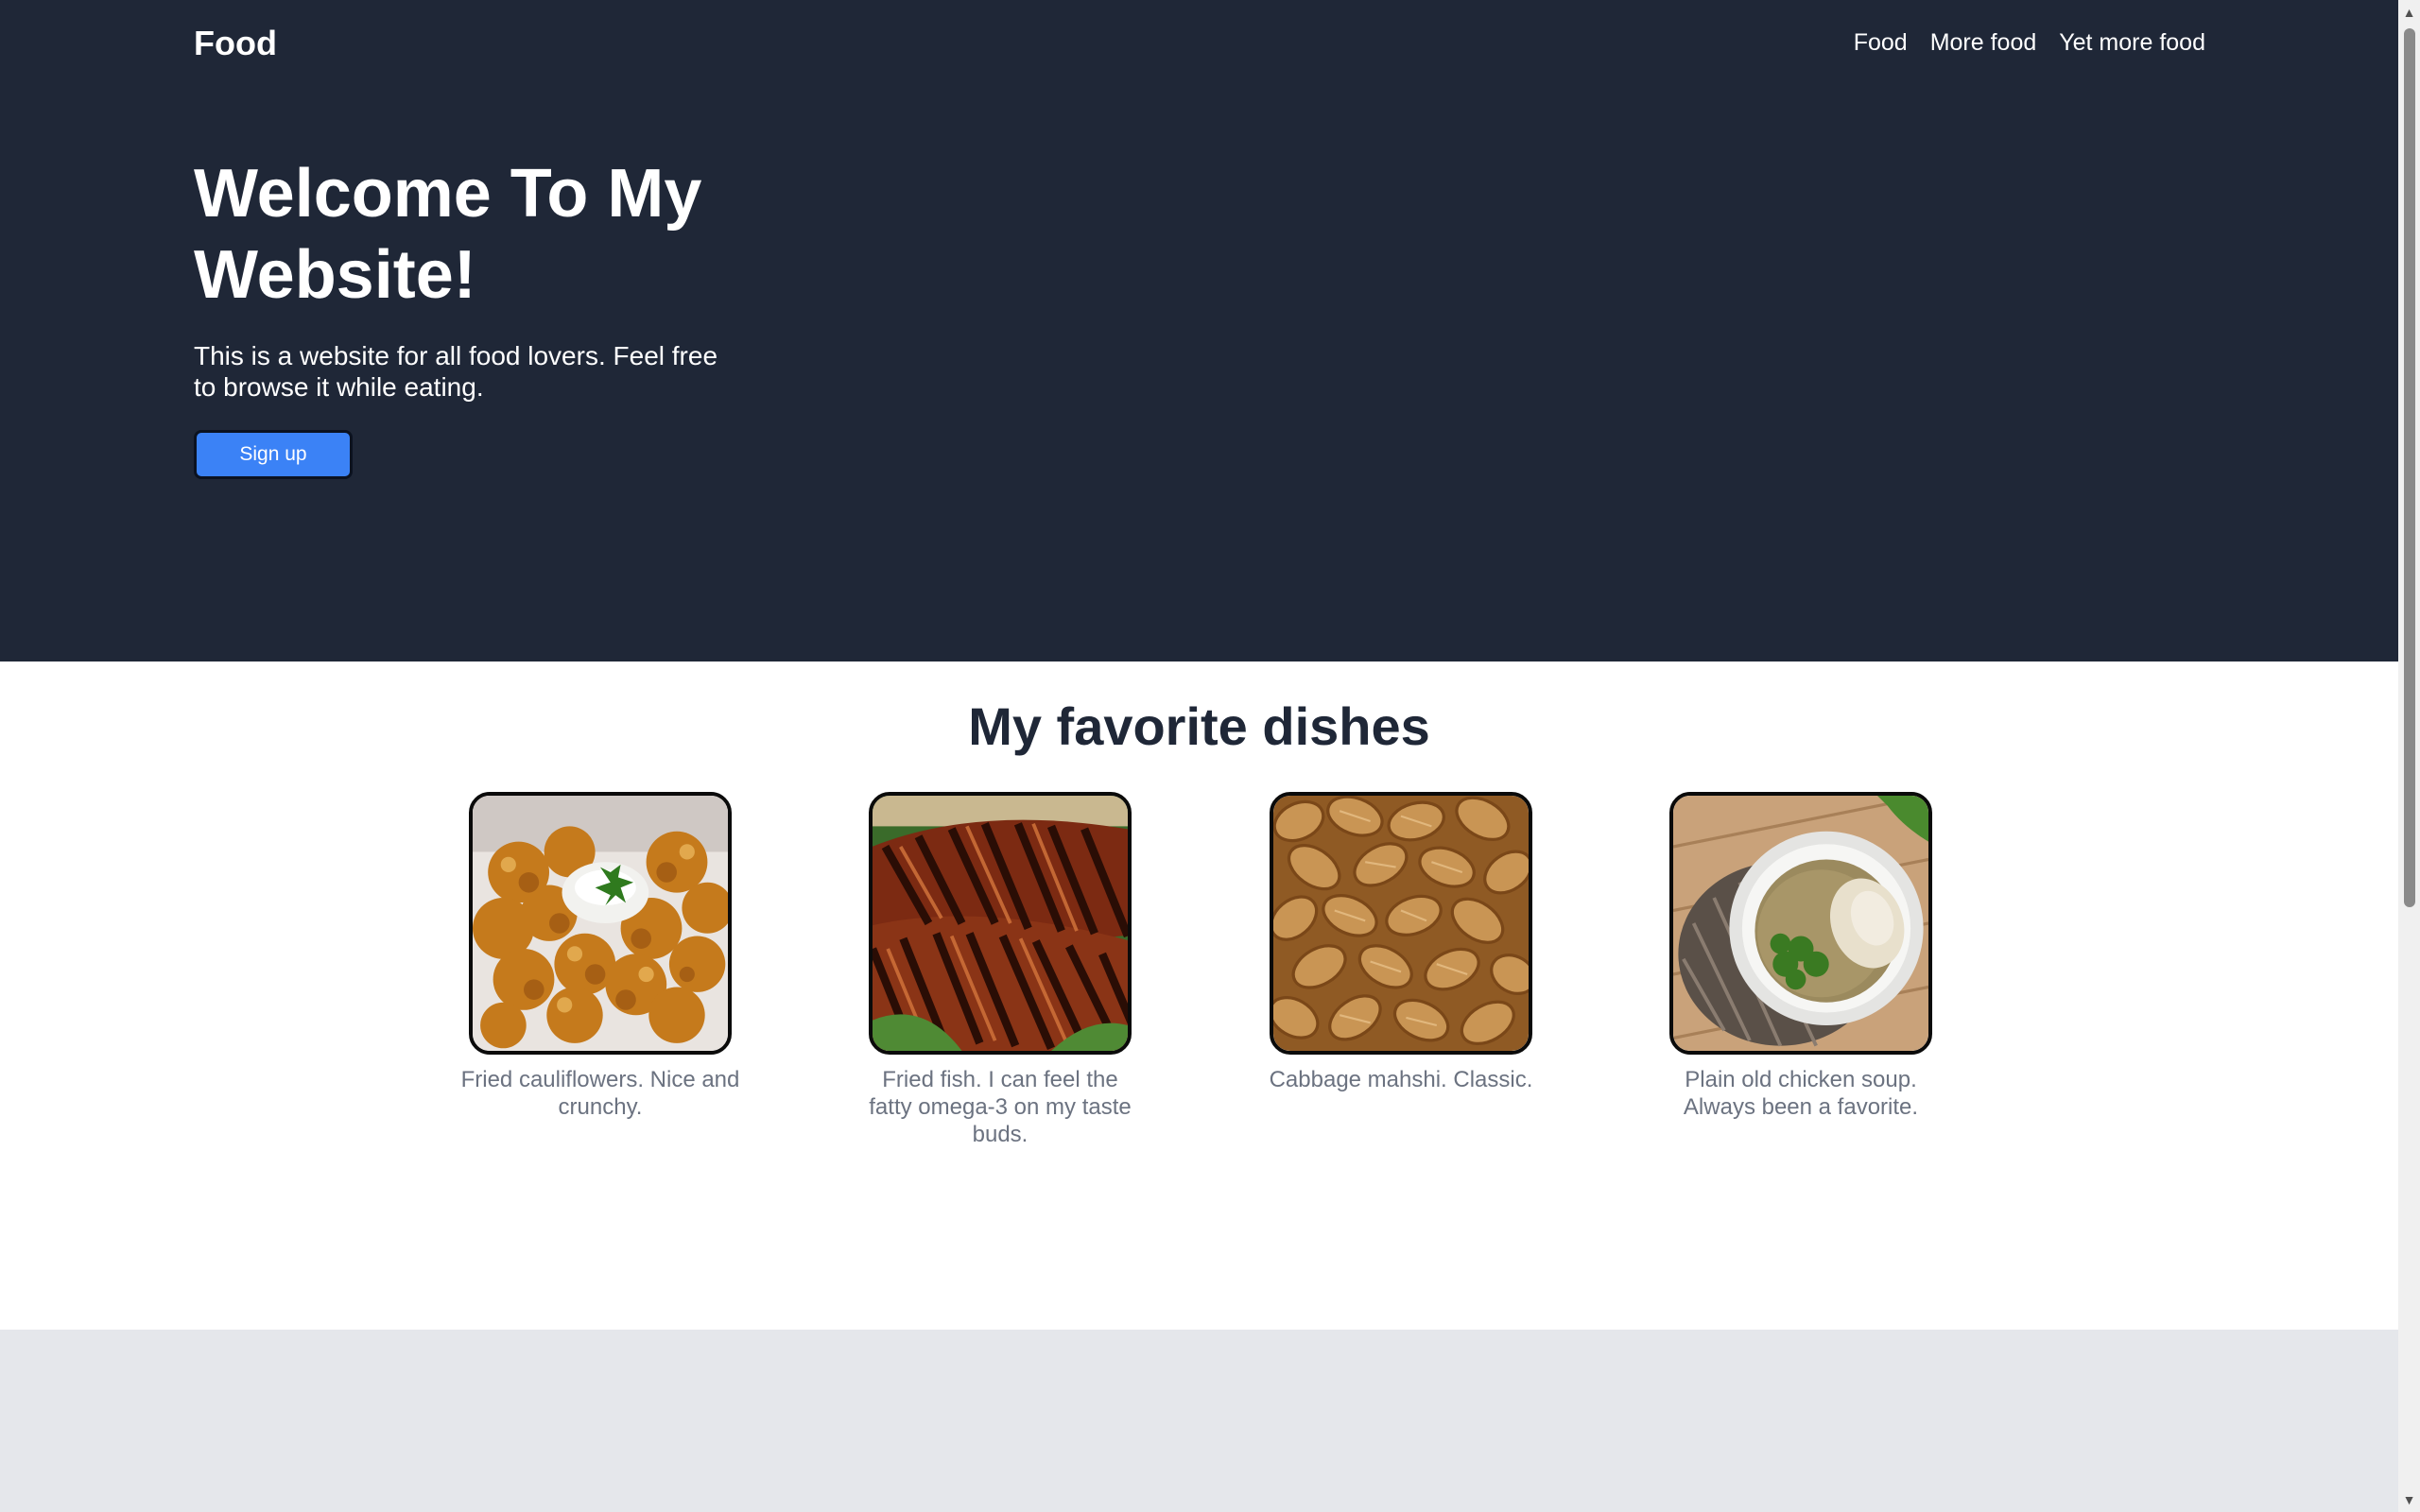  Describe the element at coordinates (2409, 467) in the screenshot. I see `scrollbar-thumb` at that location.